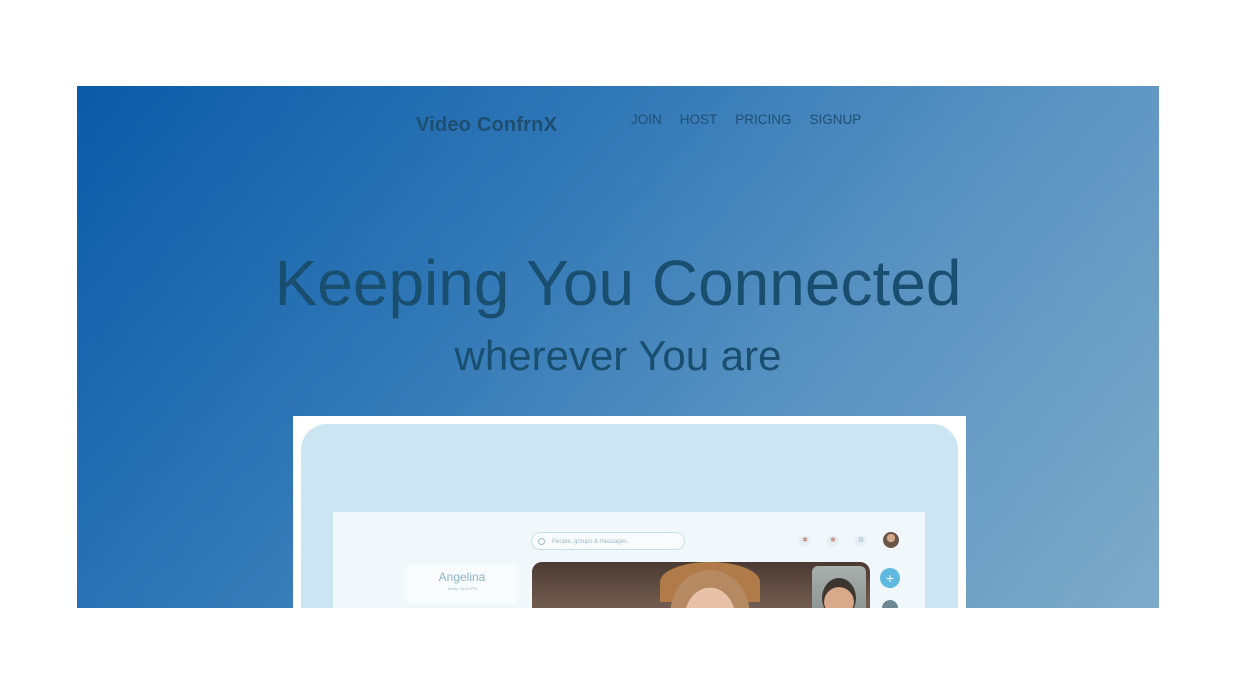 The width and height of the screenshot is (1236, 695). What do you see at coordinates (763, 119) in the screenshot?
I see `nav-pricing: PRICING` at bounding box center [763, 119].